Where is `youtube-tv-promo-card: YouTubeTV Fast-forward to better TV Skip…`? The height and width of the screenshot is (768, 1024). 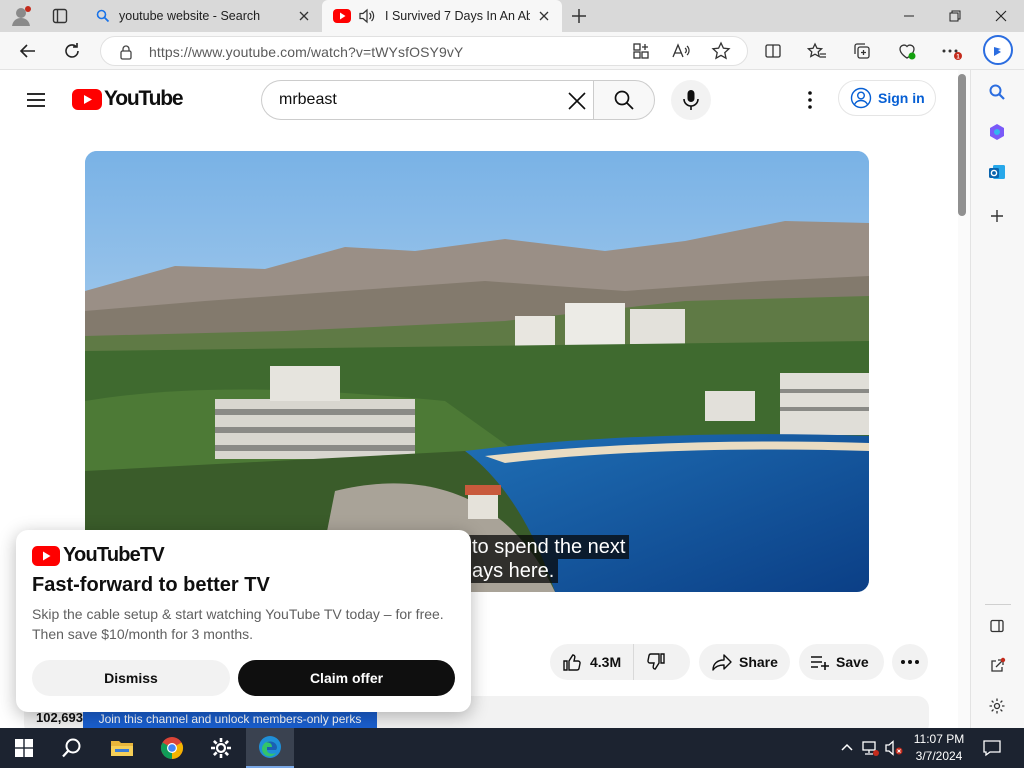
youtube-tv-promo-card: YouTubeTV Fast-forward to better TV Skip… is located at coordinates (243, 621).